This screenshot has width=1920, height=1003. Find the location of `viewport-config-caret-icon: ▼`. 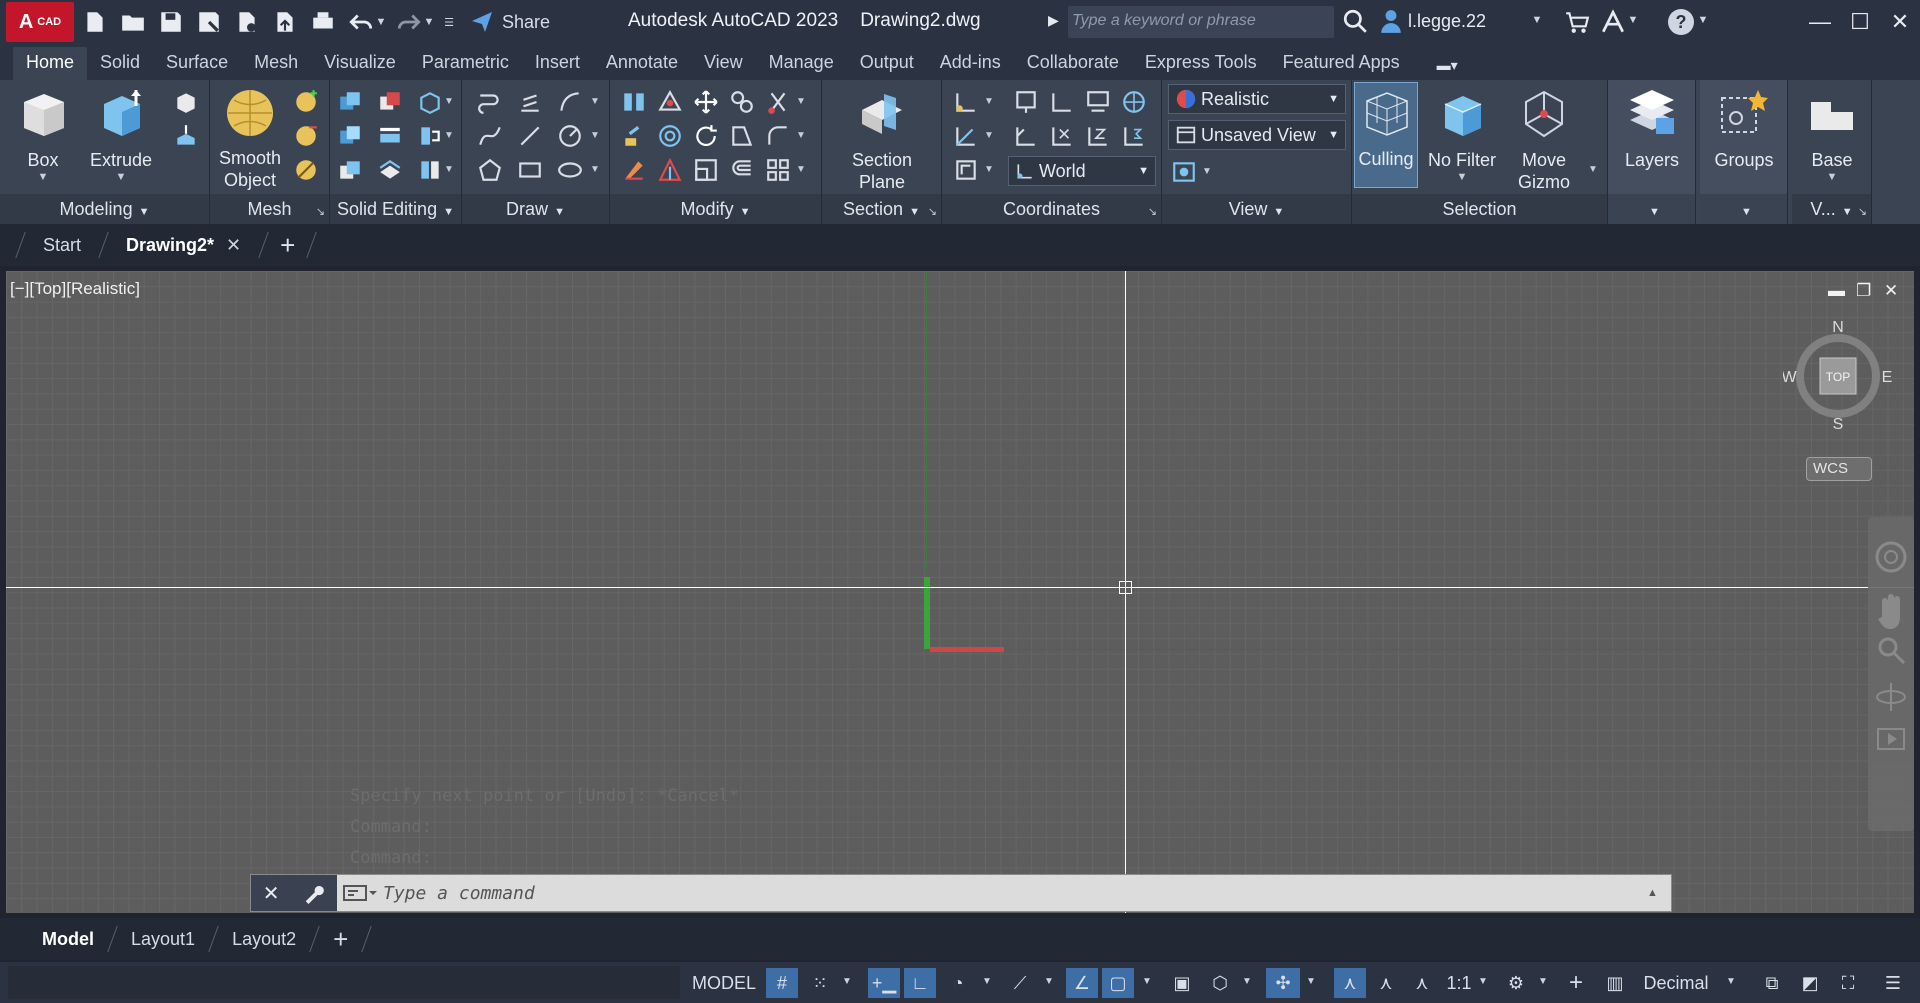

viewport-config-caret-icon: ▼ is located at coordinates (1207, 171).